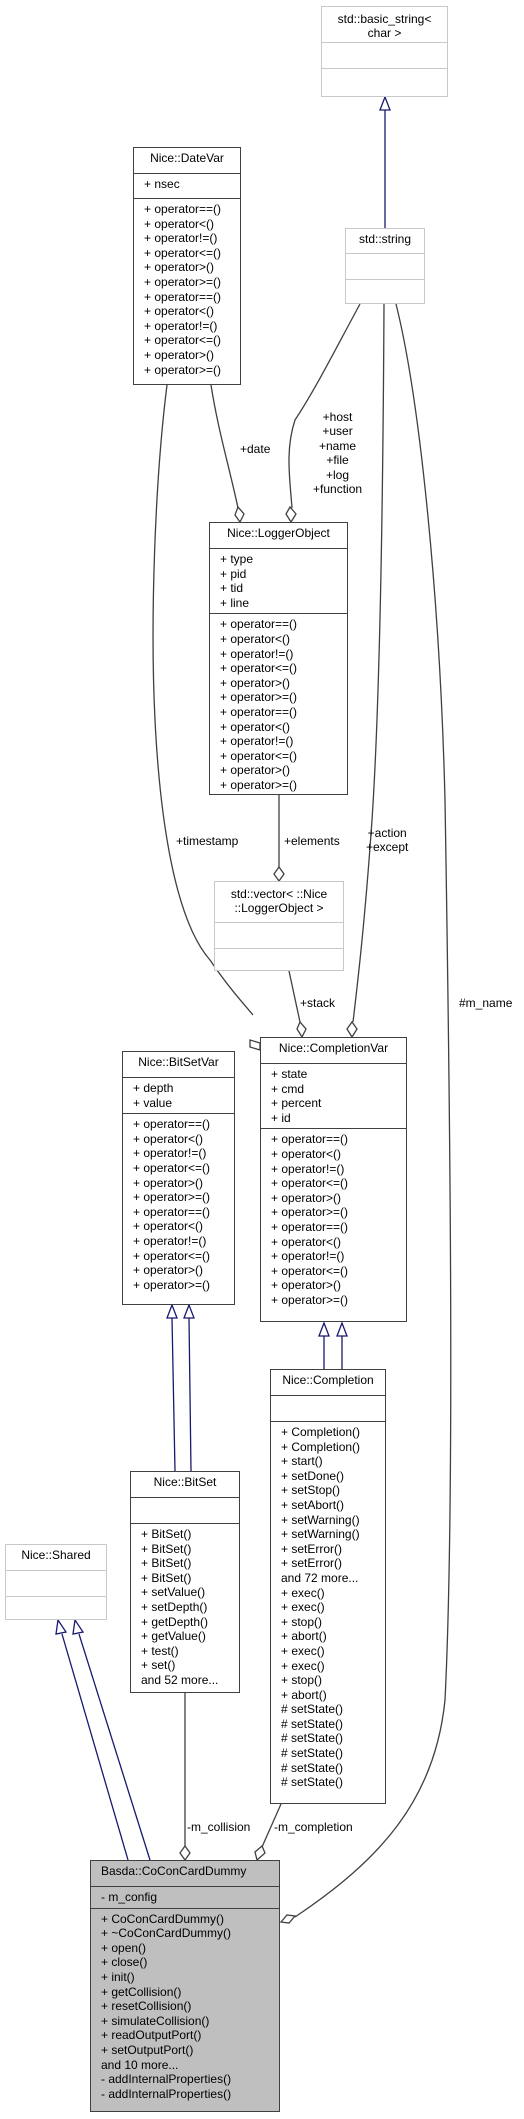  Describe the element at coordinates (279, 926) in the screenshot. I see `class-vector-loggerobject: std::vector< ::Nice ::LoggerObject >` at that location.